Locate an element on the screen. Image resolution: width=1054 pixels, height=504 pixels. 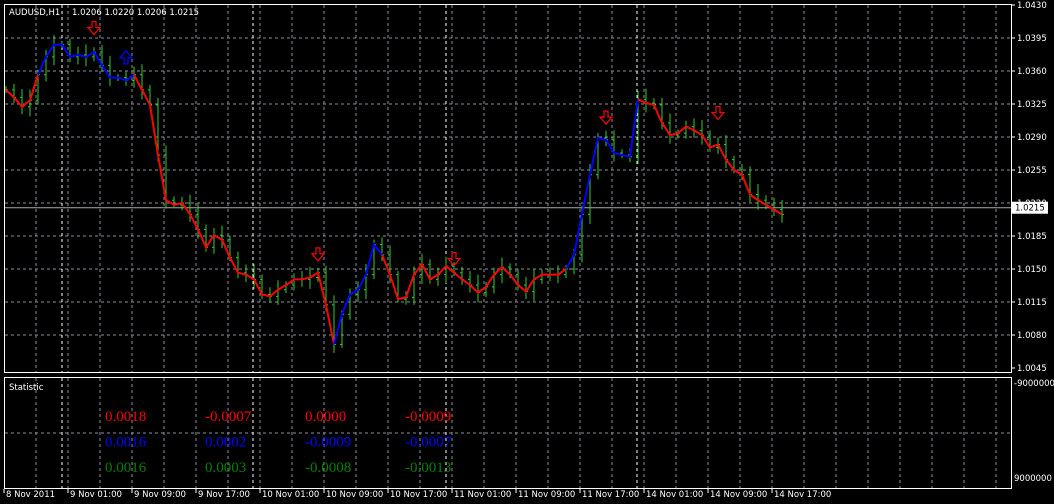
subwindow-title: Statistic is located at coordinates (26, 388).